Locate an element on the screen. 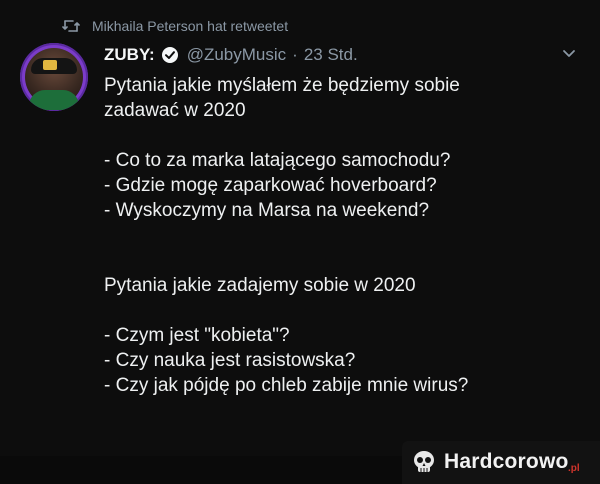 The width and height of the screenshot is (600, 484). watermark: Hardcorowo .pl is located at coordinates (501, 462).